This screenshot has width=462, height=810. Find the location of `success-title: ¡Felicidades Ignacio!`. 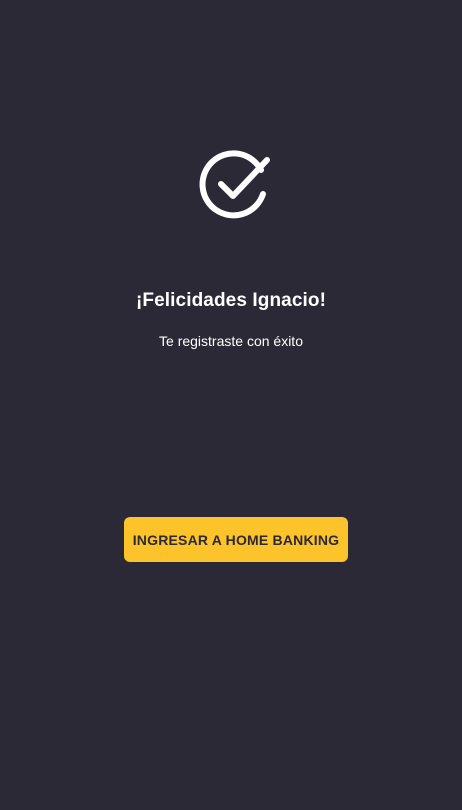

success-title: ¡Felicidades Ignacio! is located at coordinates (231, 300).